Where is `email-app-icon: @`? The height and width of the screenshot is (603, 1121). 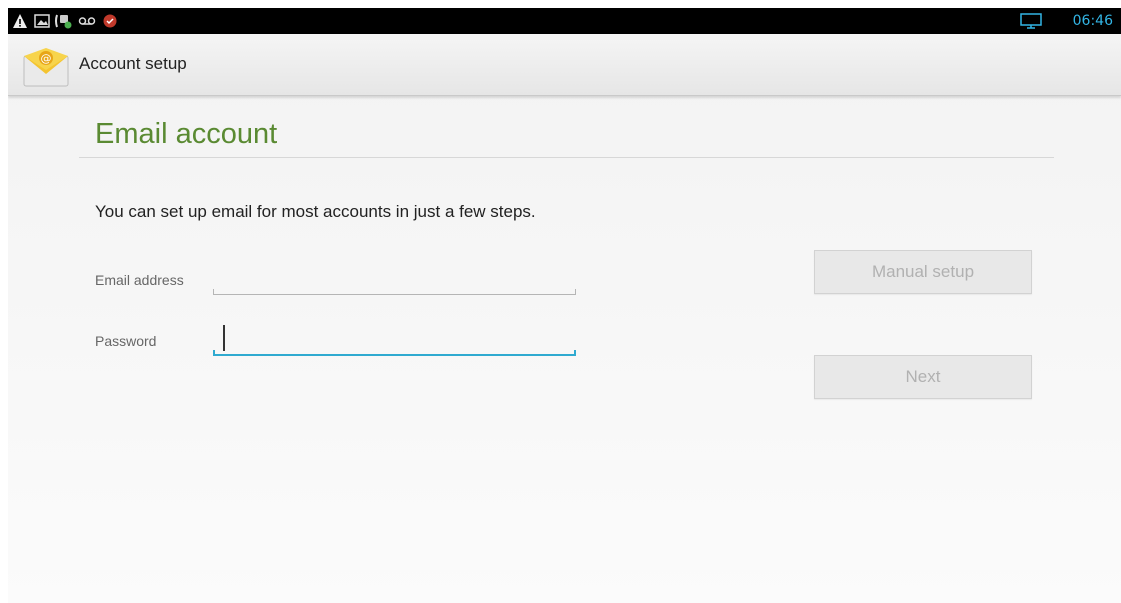 email-app-icon: @ is located at coordinates (46, 66).